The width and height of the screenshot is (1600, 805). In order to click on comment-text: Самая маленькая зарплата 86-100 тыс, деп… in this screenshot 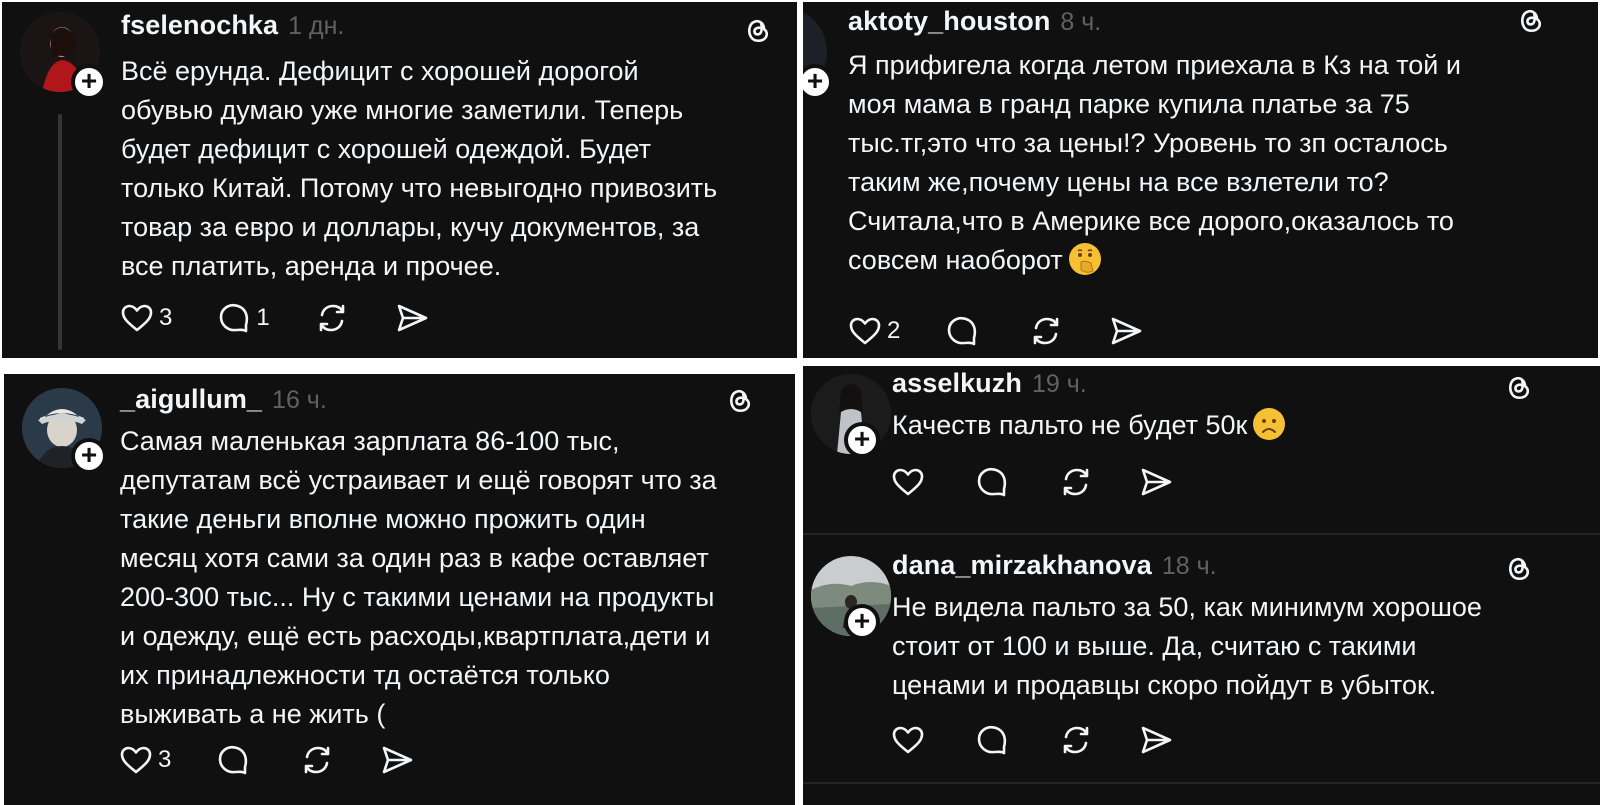, I will do `click(418, 577)`.